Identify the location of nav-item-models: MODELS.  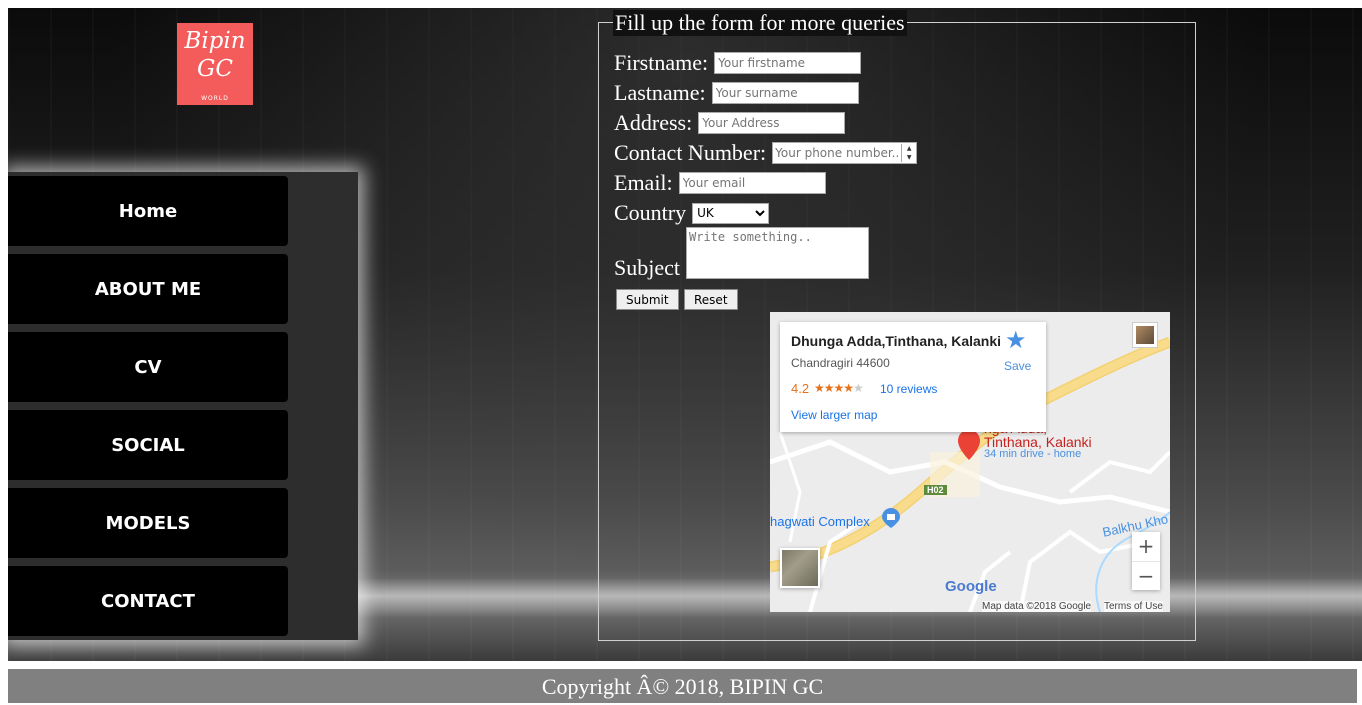
(148, 523).